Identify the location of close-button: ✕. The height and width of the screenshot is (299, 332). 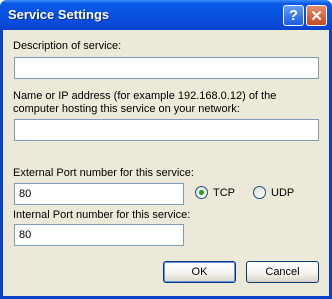
(316, 15).